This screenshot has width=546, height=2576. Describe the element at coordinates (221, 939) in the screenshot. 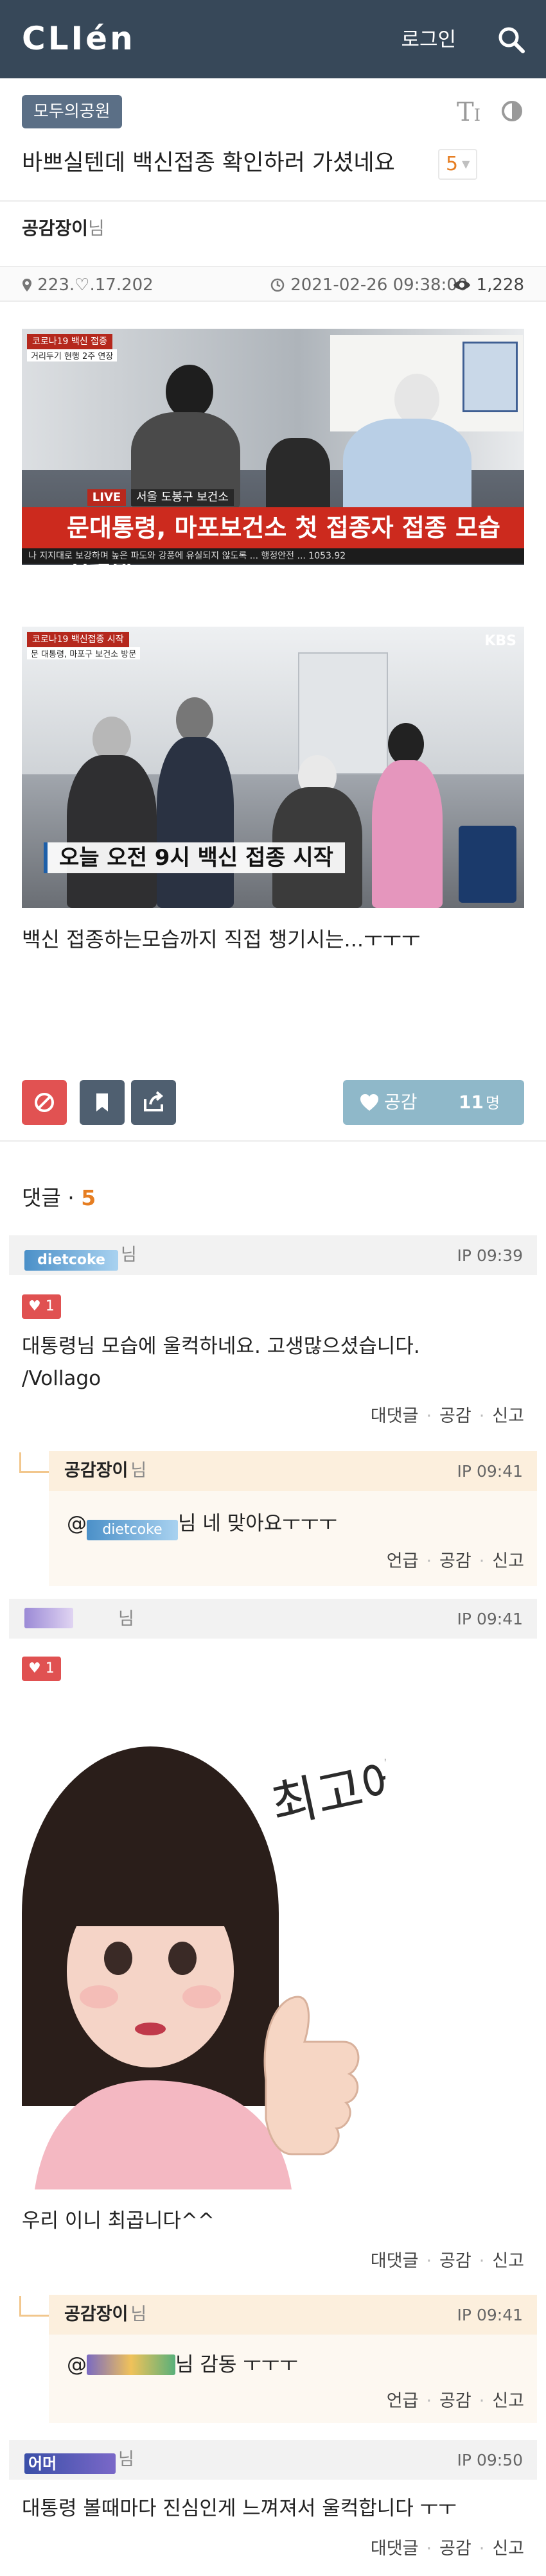

I see `post-body: 백신 접종하는모습까지 직접 챙기시는...ㅜㅜㅜ` at that location.